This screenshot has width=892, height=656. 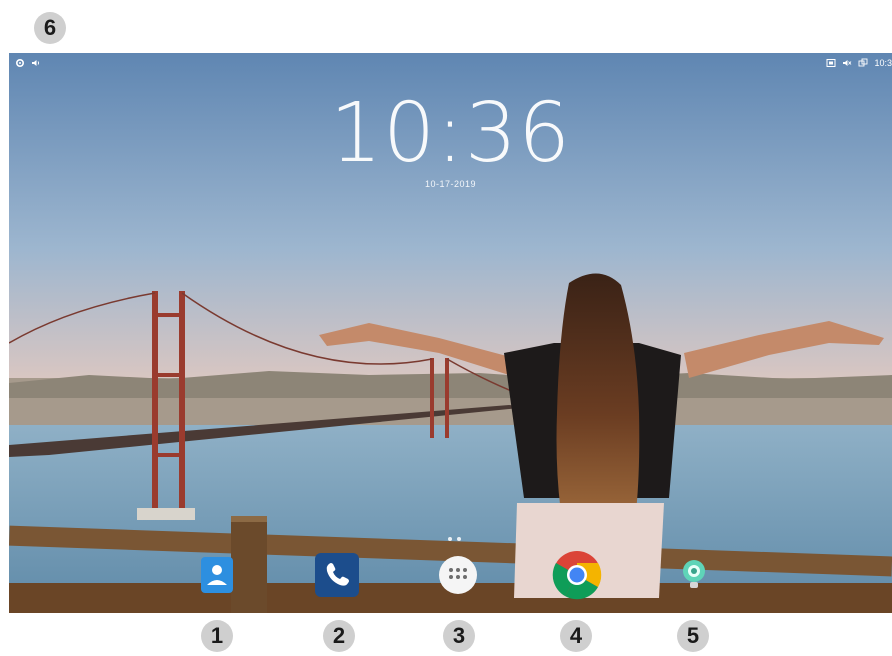 What do you see at coordinates (20, 63) in the screenshot?
I see `settings-icon` at bounding box center [20, 63].